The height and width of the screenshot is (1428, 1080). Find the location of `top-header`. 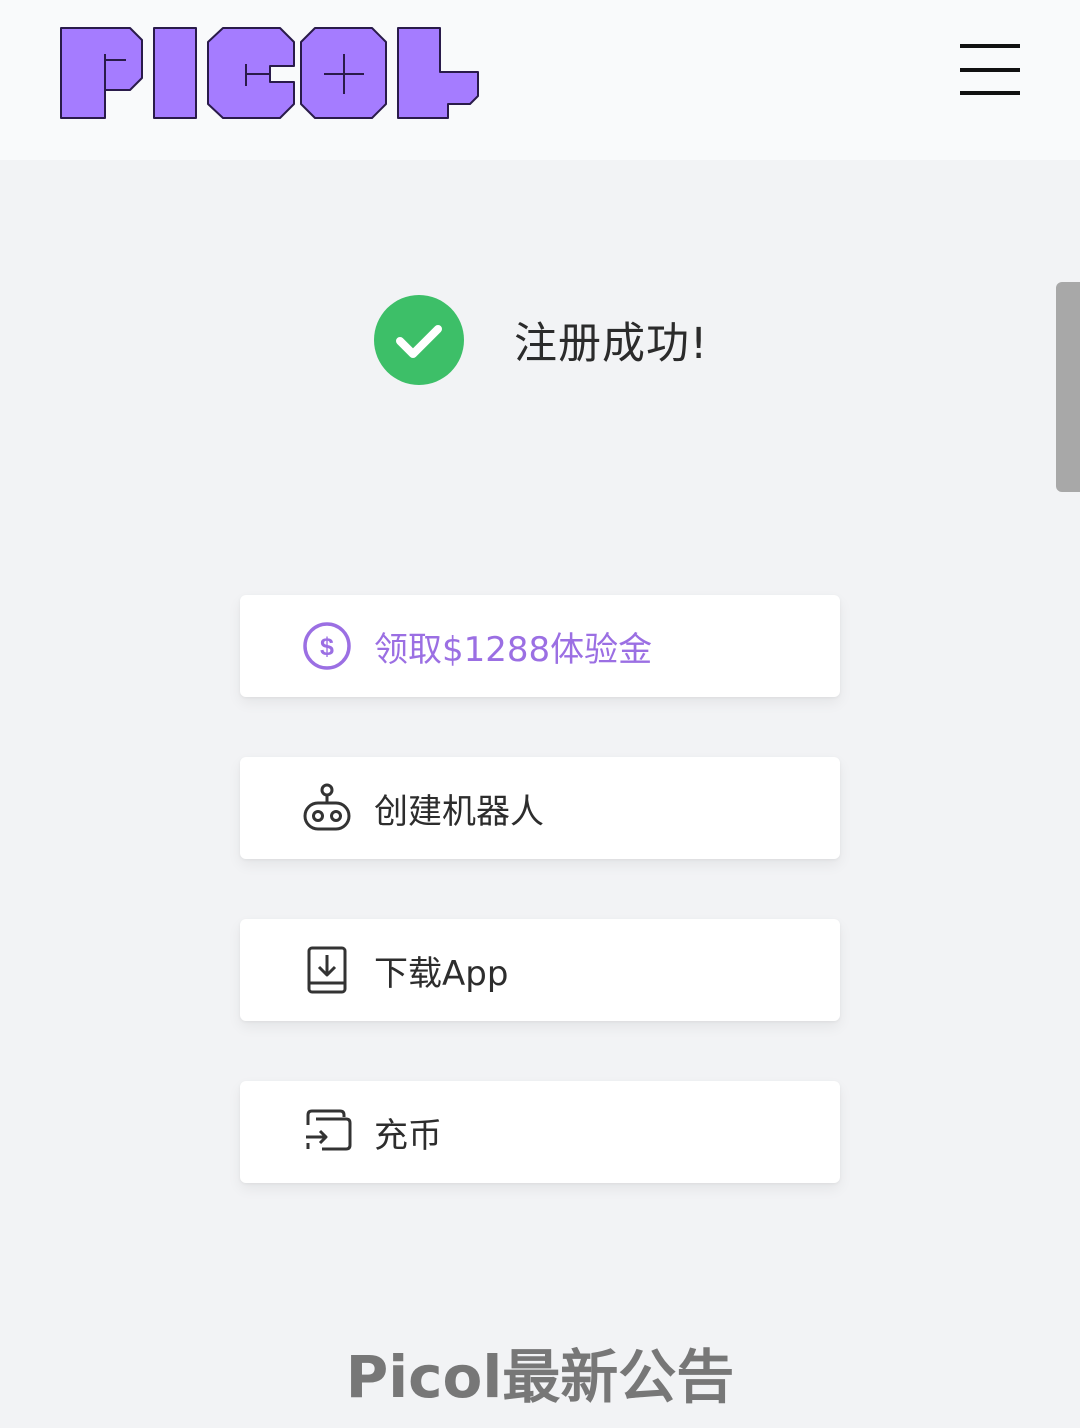

top-header is located at coordinates (540, 80).